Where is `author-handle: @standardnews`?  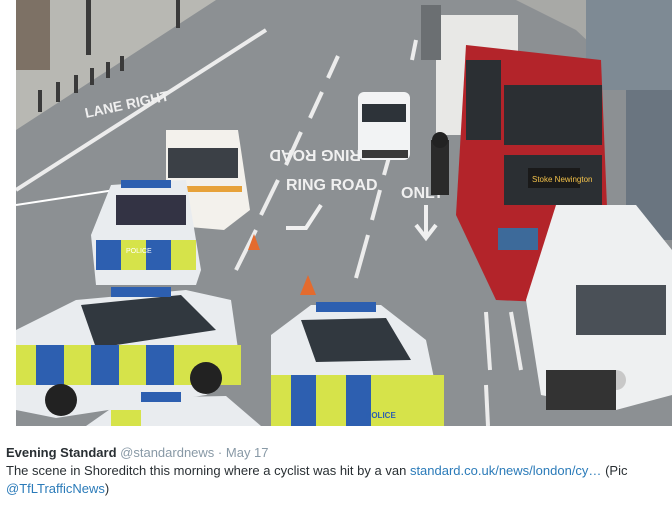
author-handle: @standardnews is located at coordinates (167, 452).